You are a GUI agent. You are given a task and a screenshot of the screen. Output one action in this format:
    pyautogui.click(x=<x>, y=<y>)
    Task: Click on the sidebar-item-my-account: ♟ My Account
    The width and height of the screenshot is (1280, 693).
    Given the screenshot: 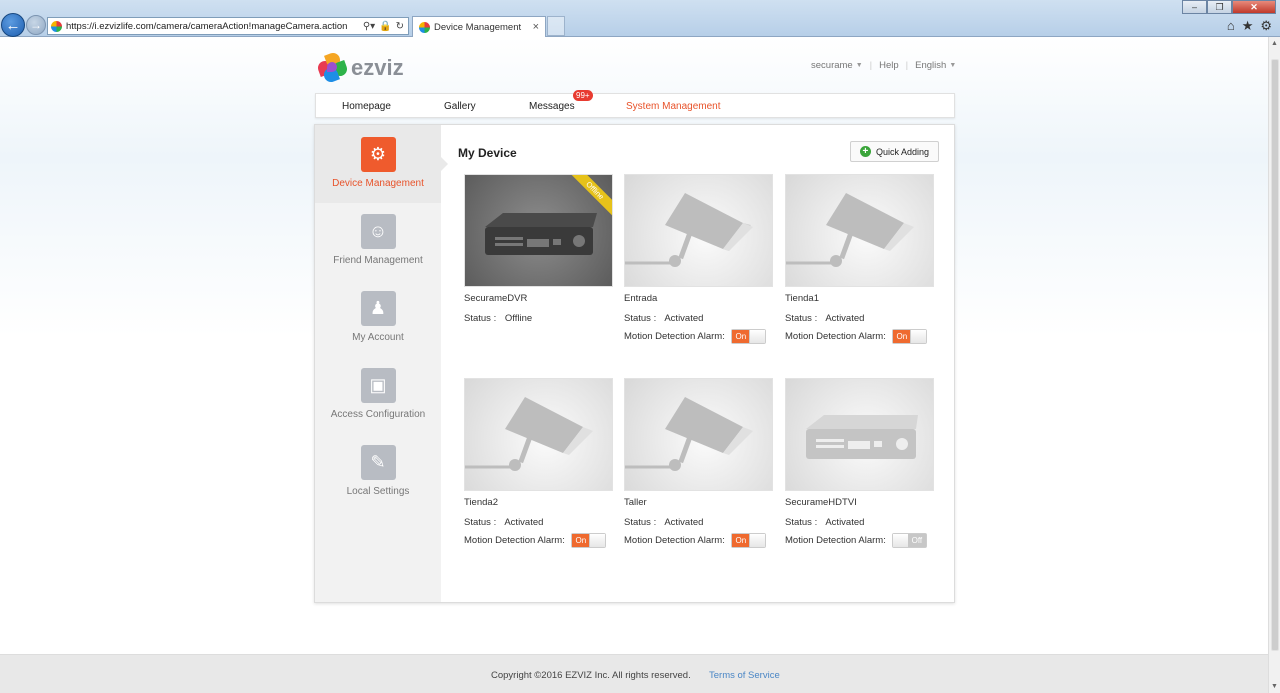 What is the action you would take?
    pyautogui.click(x=378, y=317)
    